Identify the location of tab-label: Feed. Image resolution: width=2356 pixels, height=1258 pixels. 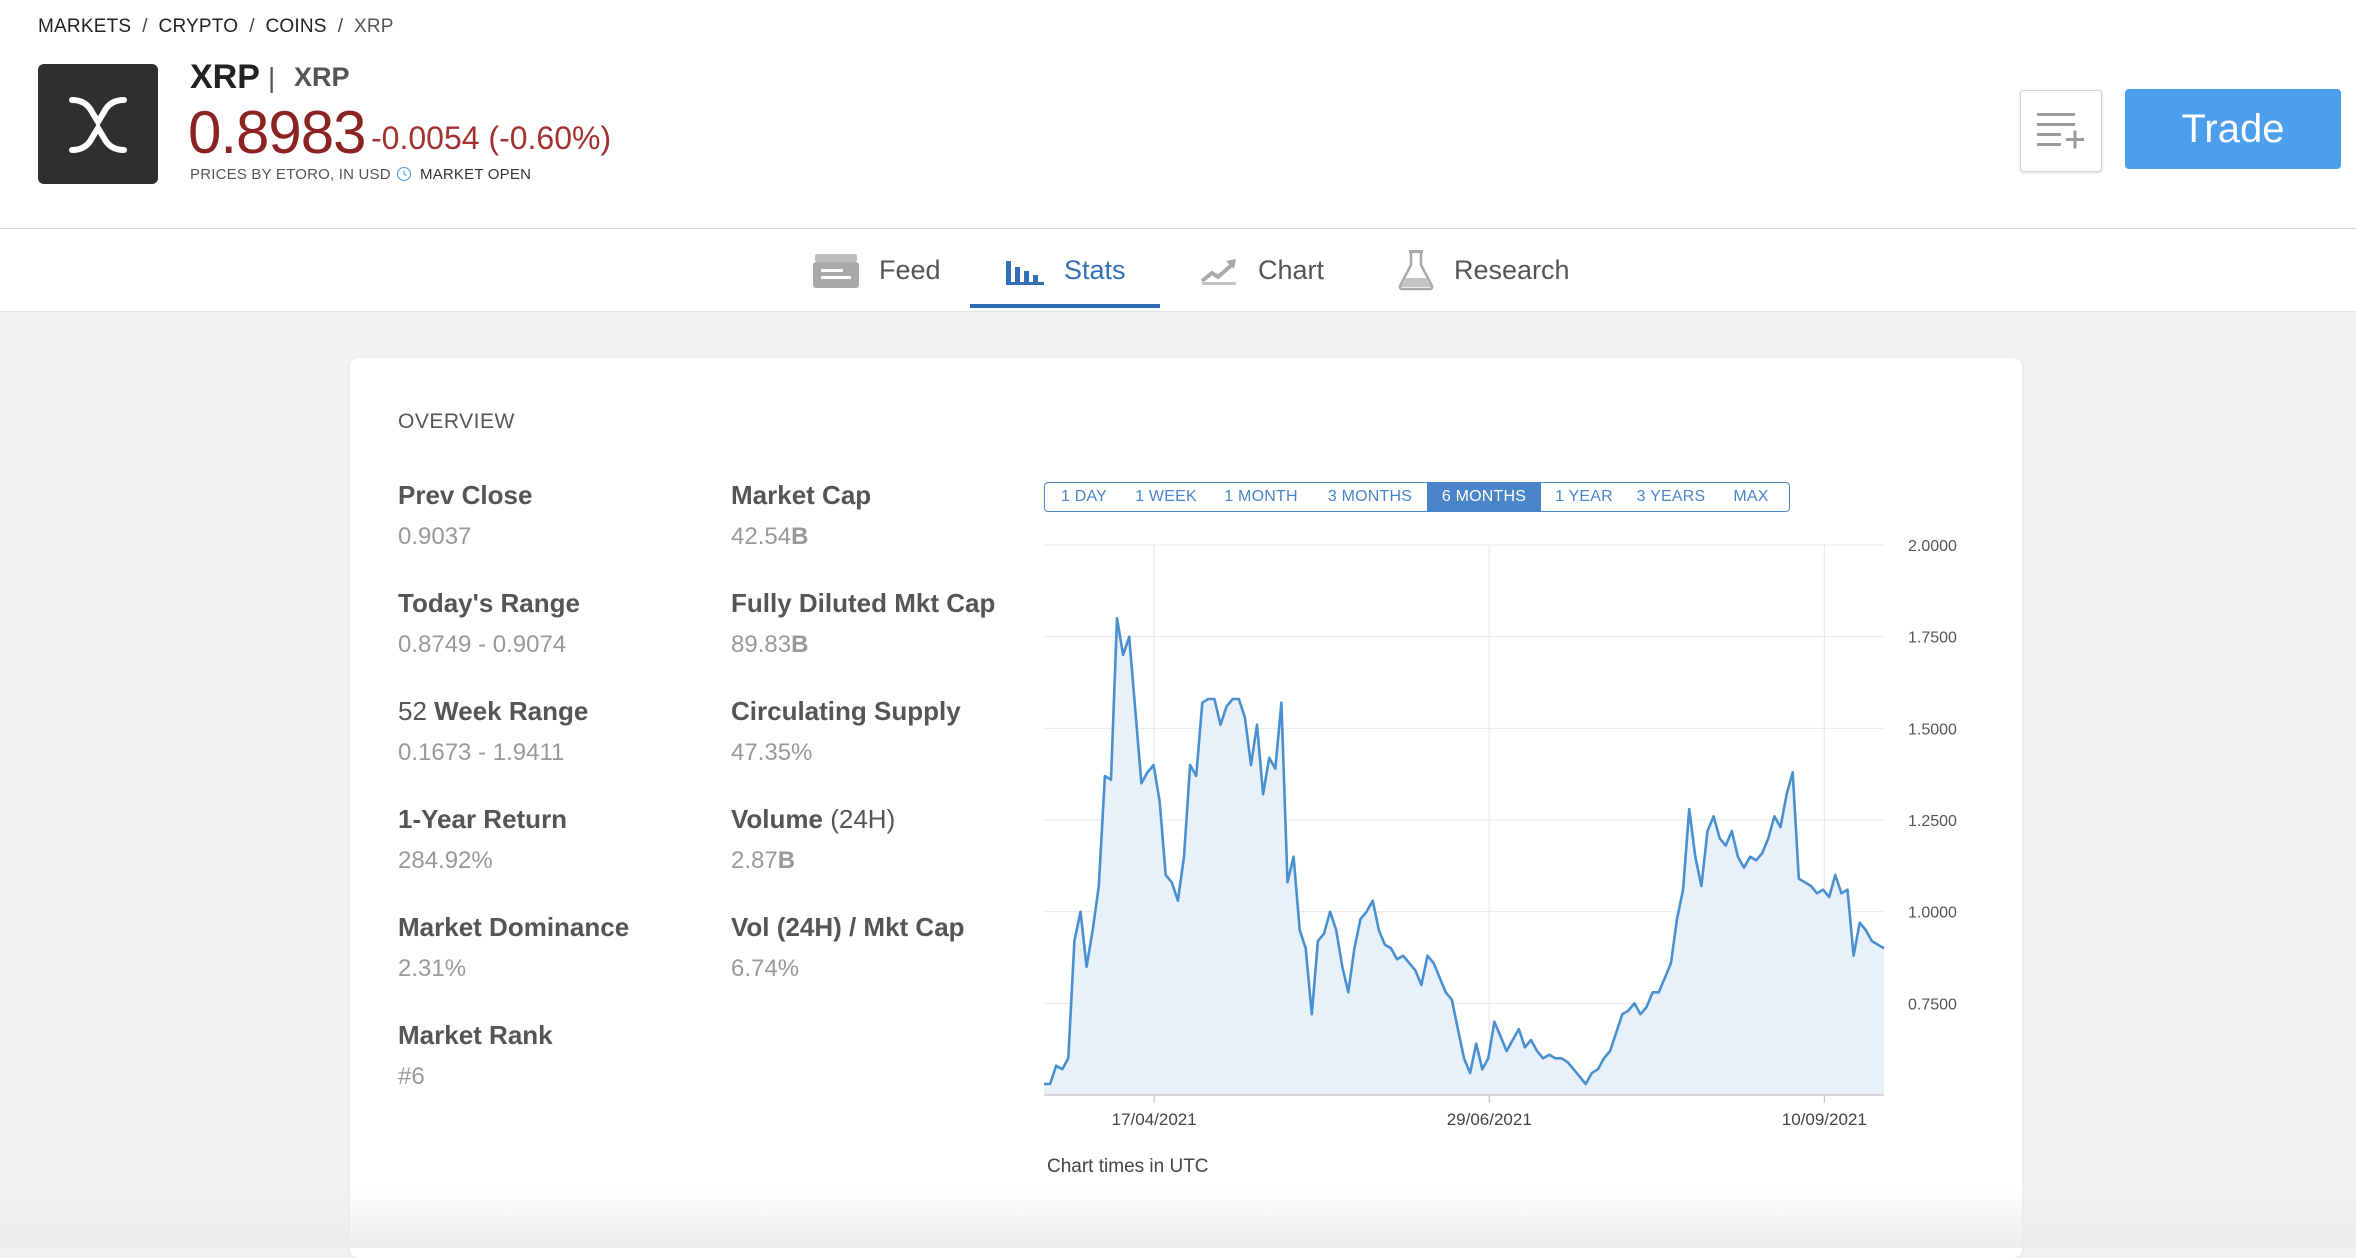
(910, 269).